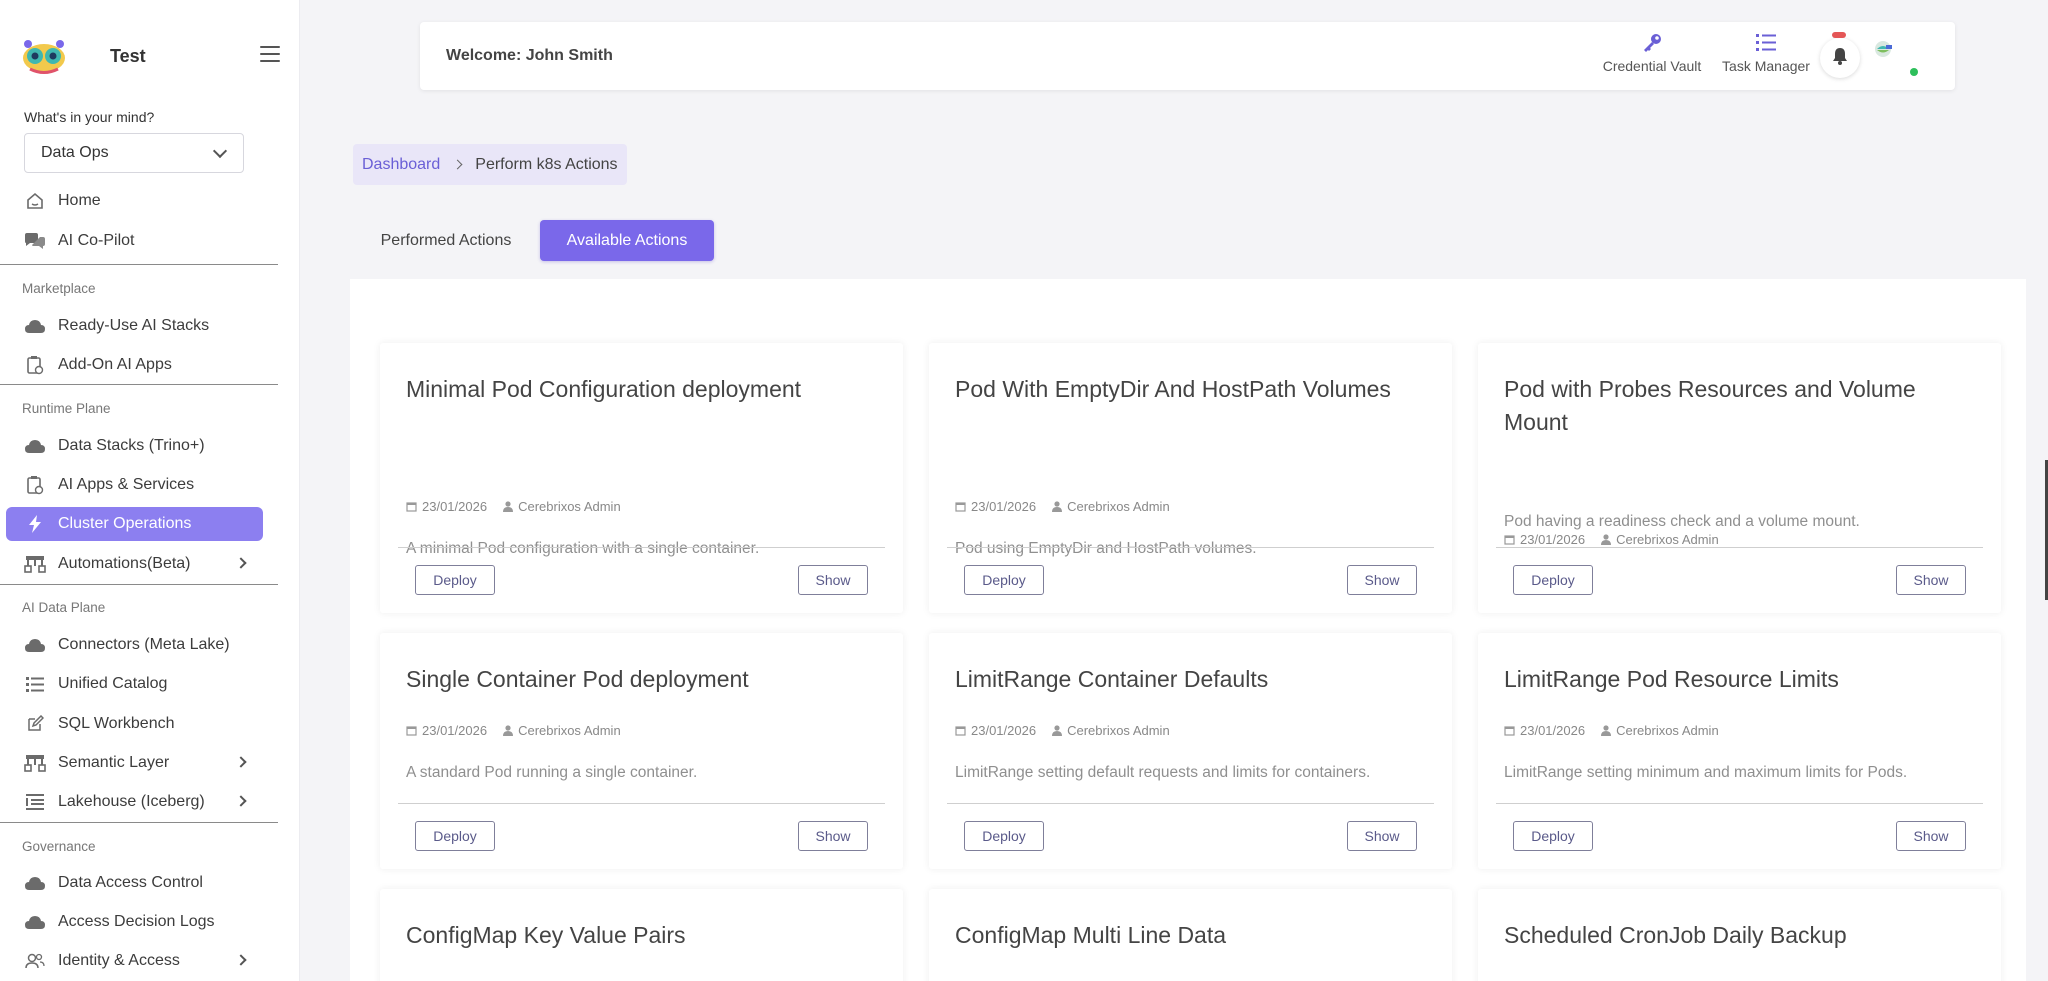  What do you see at coordinates (35, 684) in the screenshot?
I see `list-icon` at bounding box center [35, 684].